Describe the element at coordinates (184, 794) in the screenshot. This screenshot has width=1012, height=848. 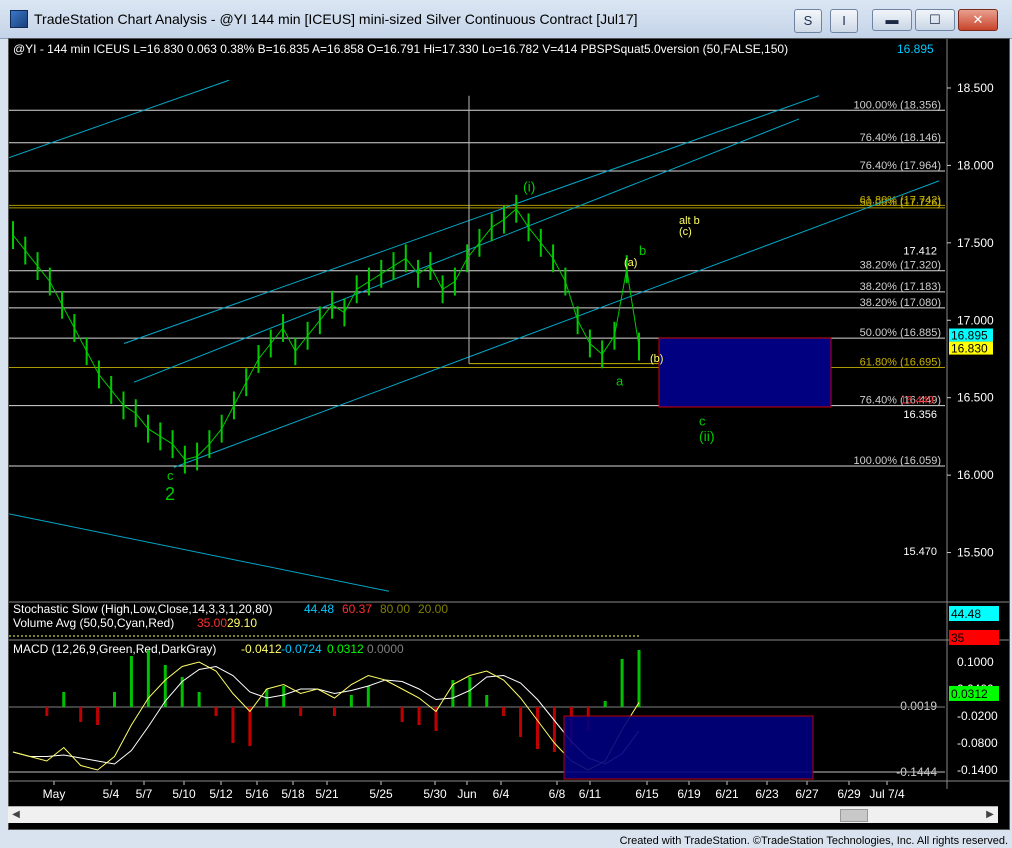
I see `x-tick-label: 5/10` at that location.